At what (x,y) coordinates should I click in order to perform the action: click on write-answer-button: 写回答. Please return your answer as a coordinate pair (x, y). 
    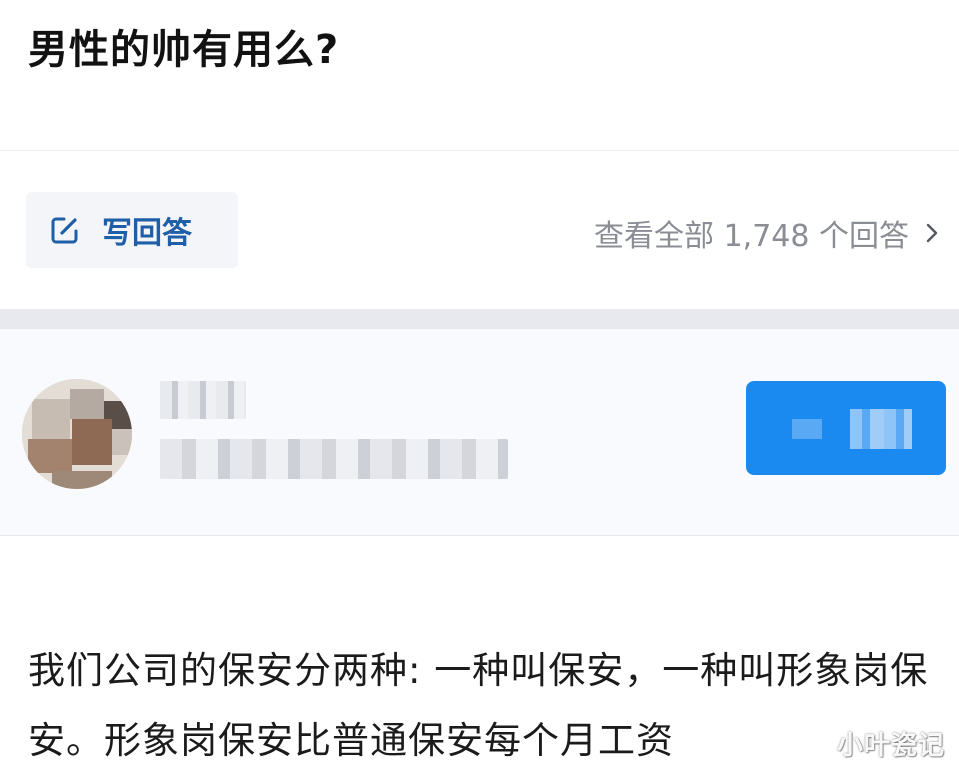
    Looking at the image, I should click on (132, 230).